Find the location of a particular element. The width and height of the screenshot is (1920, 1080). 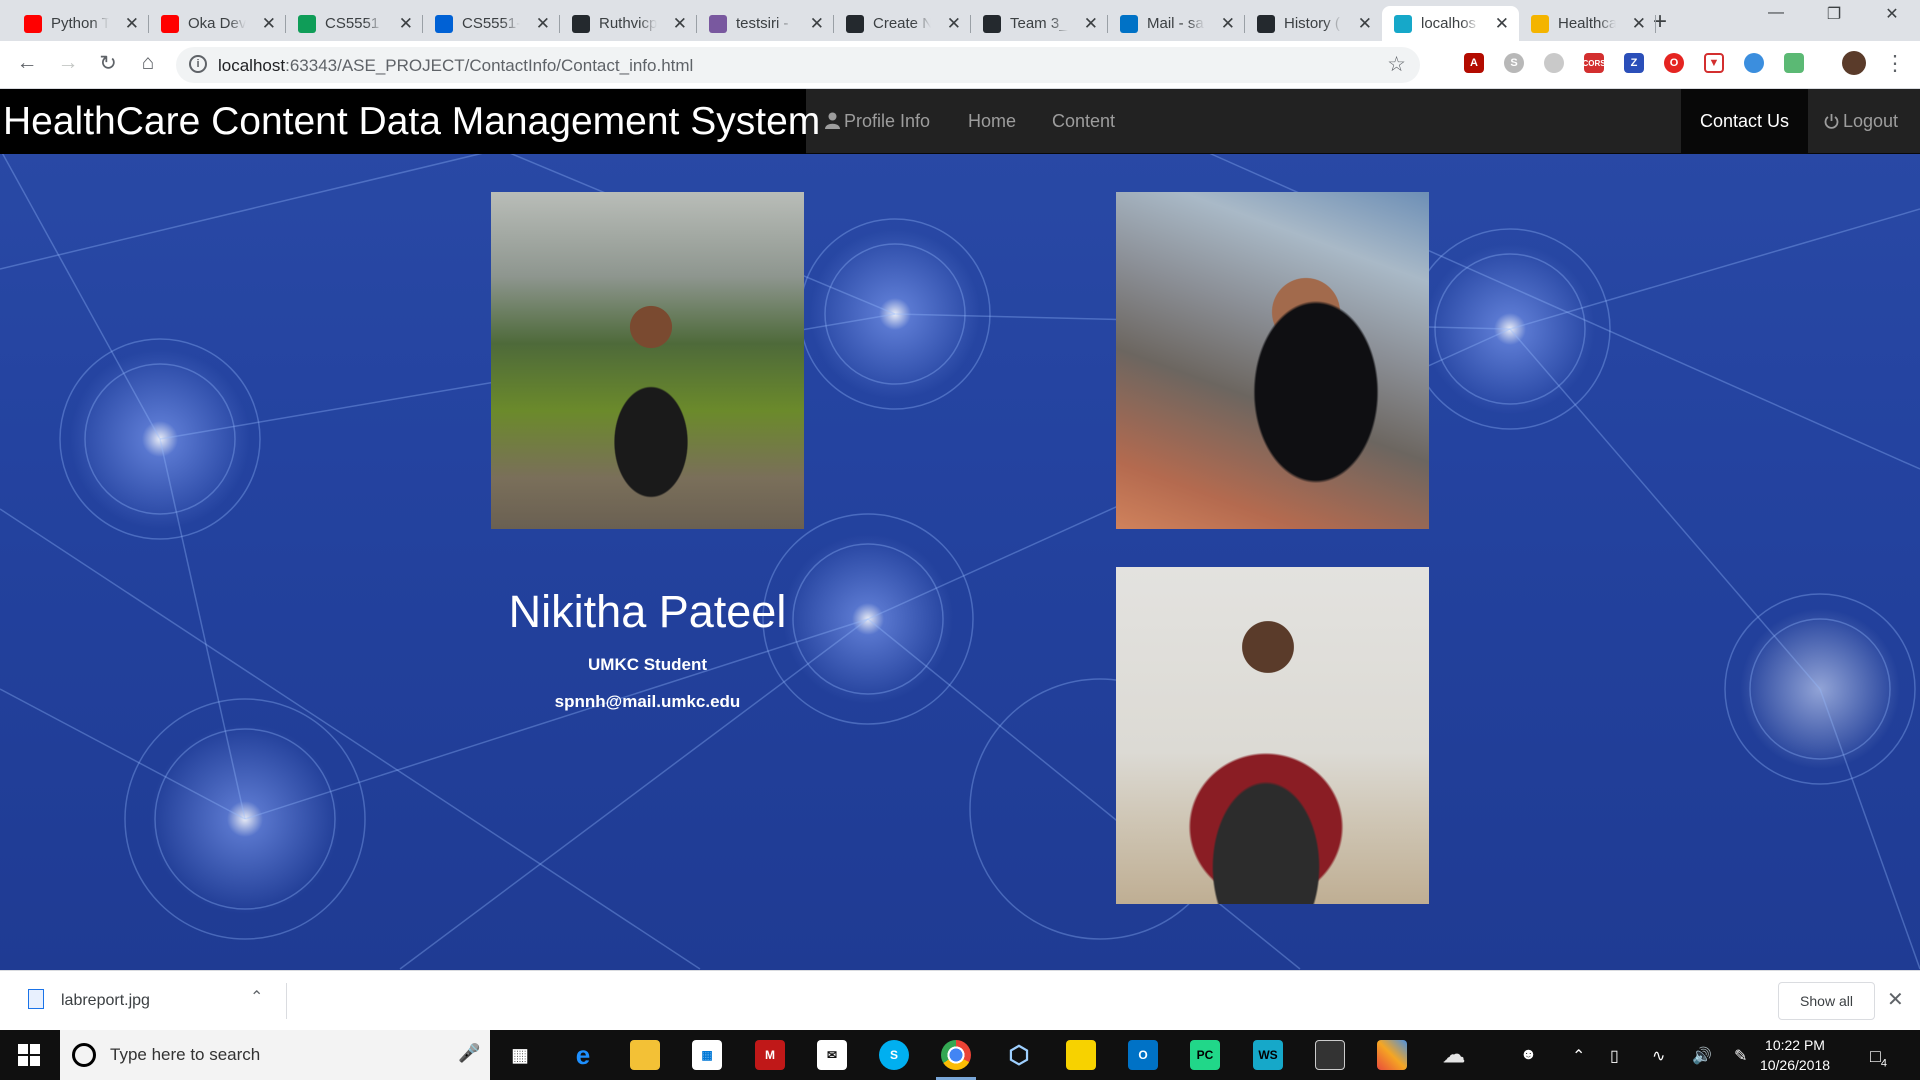

outlook-icon: O is located at coordinates (1143, 1055).